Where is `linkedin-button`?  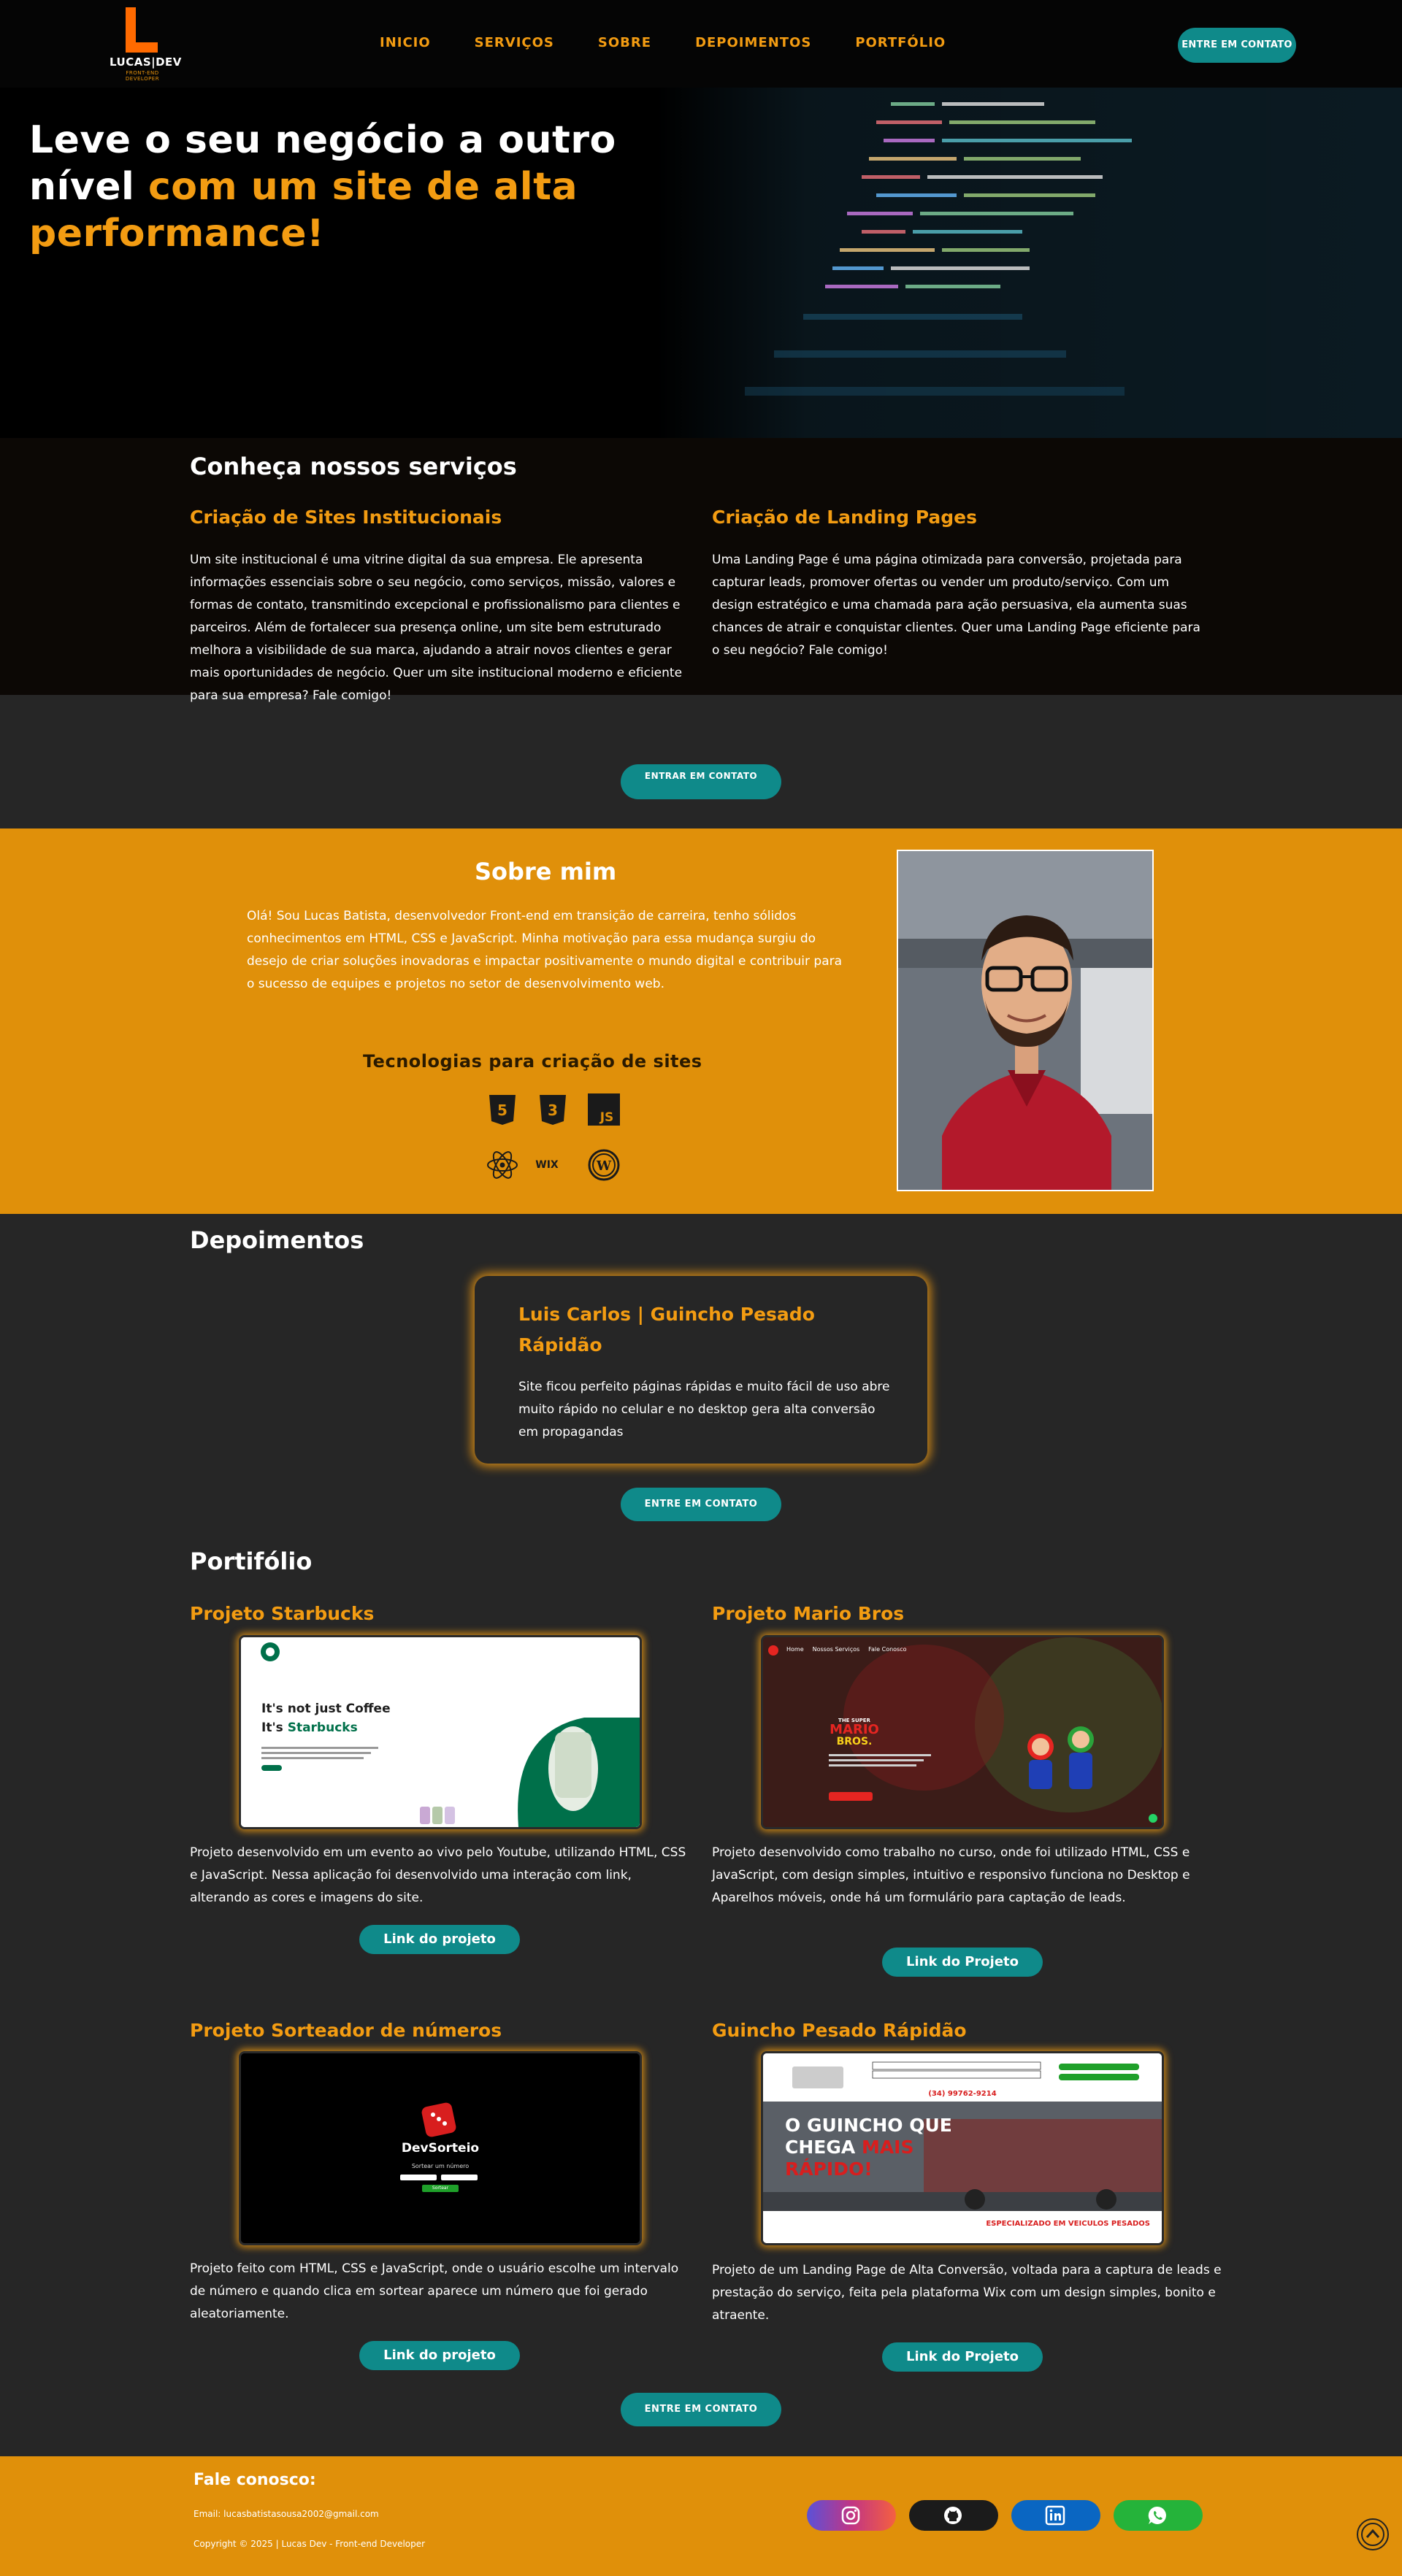
linkedin-button is located at coordinates (1055, 2515).